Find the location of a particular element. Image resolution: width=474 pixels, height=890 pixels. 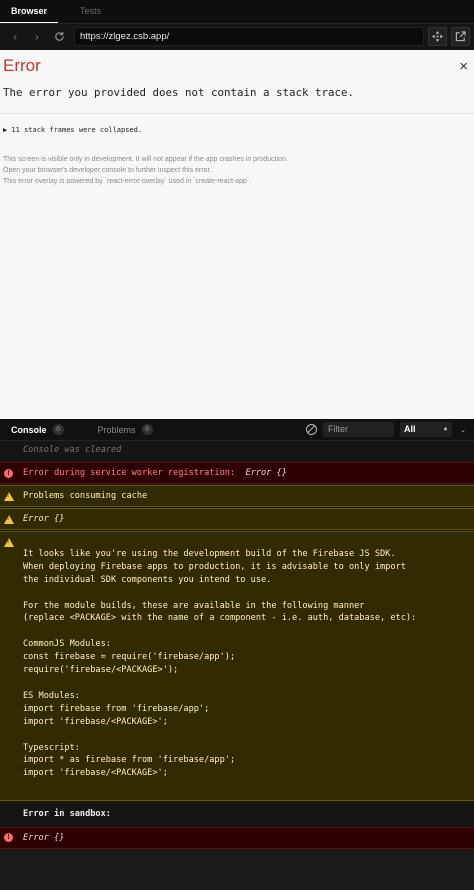

tab-console-label: Console is located at coordinates (29, 429).